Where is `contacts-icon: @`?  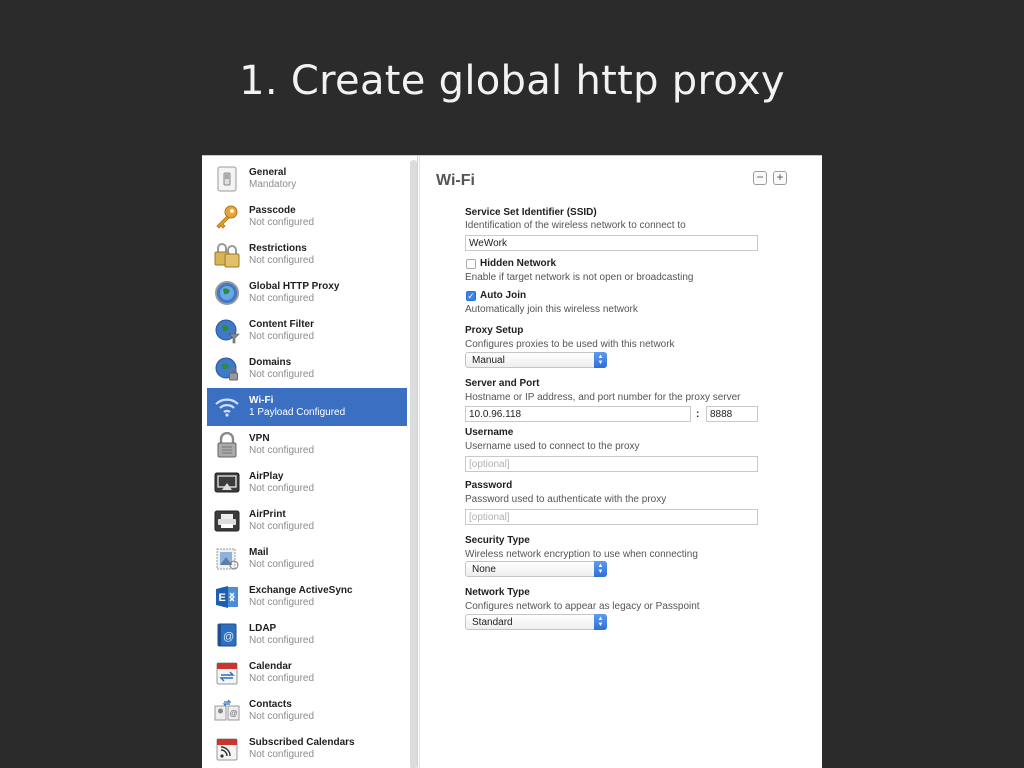
contacts-icon: @ is located at coordinates (227, 711).